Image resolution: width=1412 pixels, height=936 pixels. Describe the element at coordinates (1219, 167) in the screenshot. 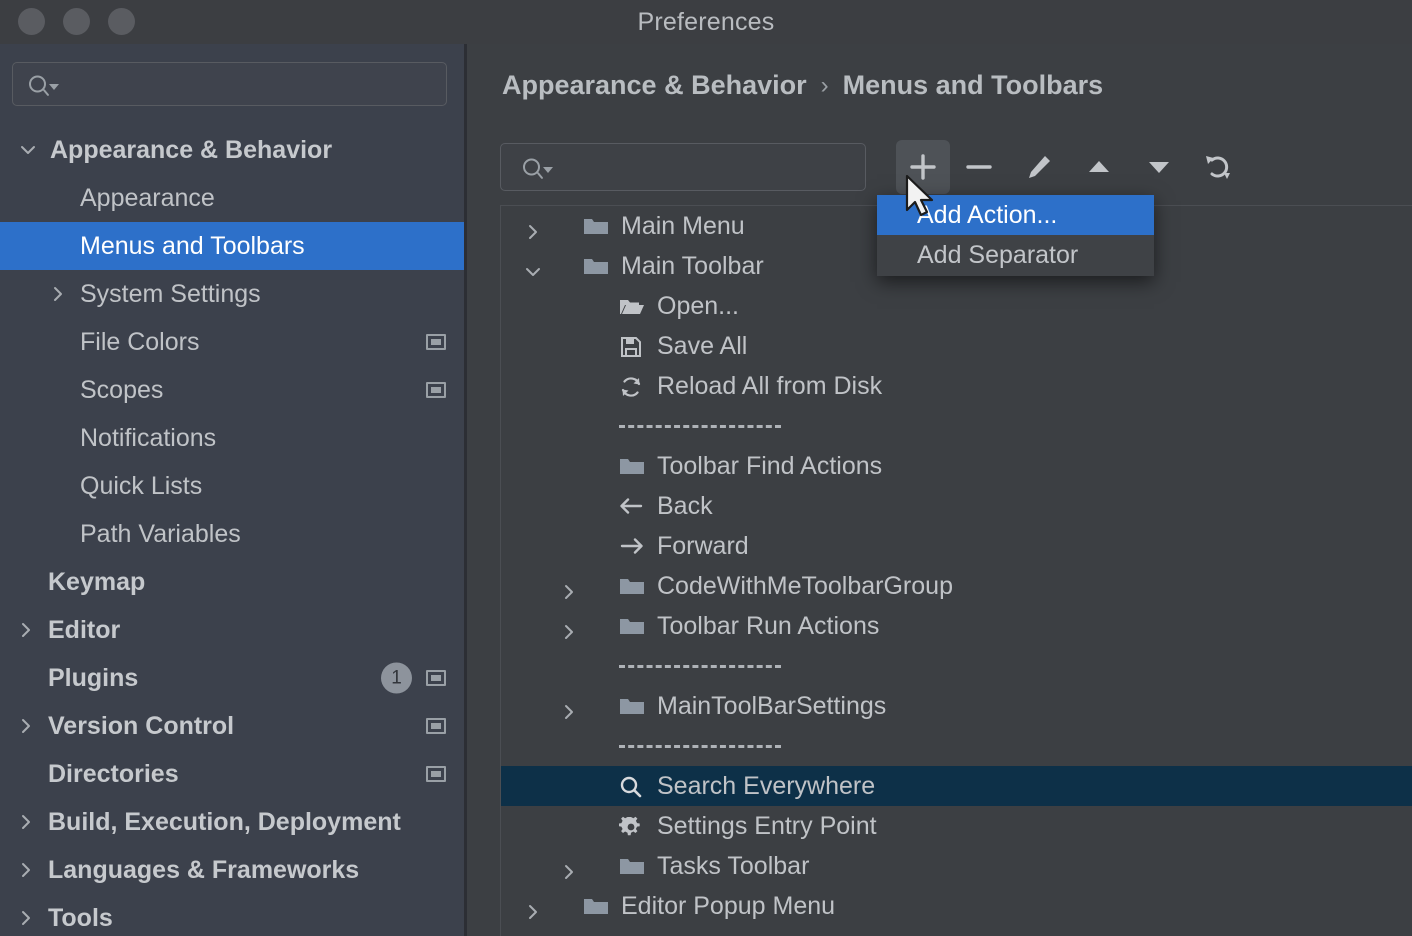

I see `restore-button` at that location.